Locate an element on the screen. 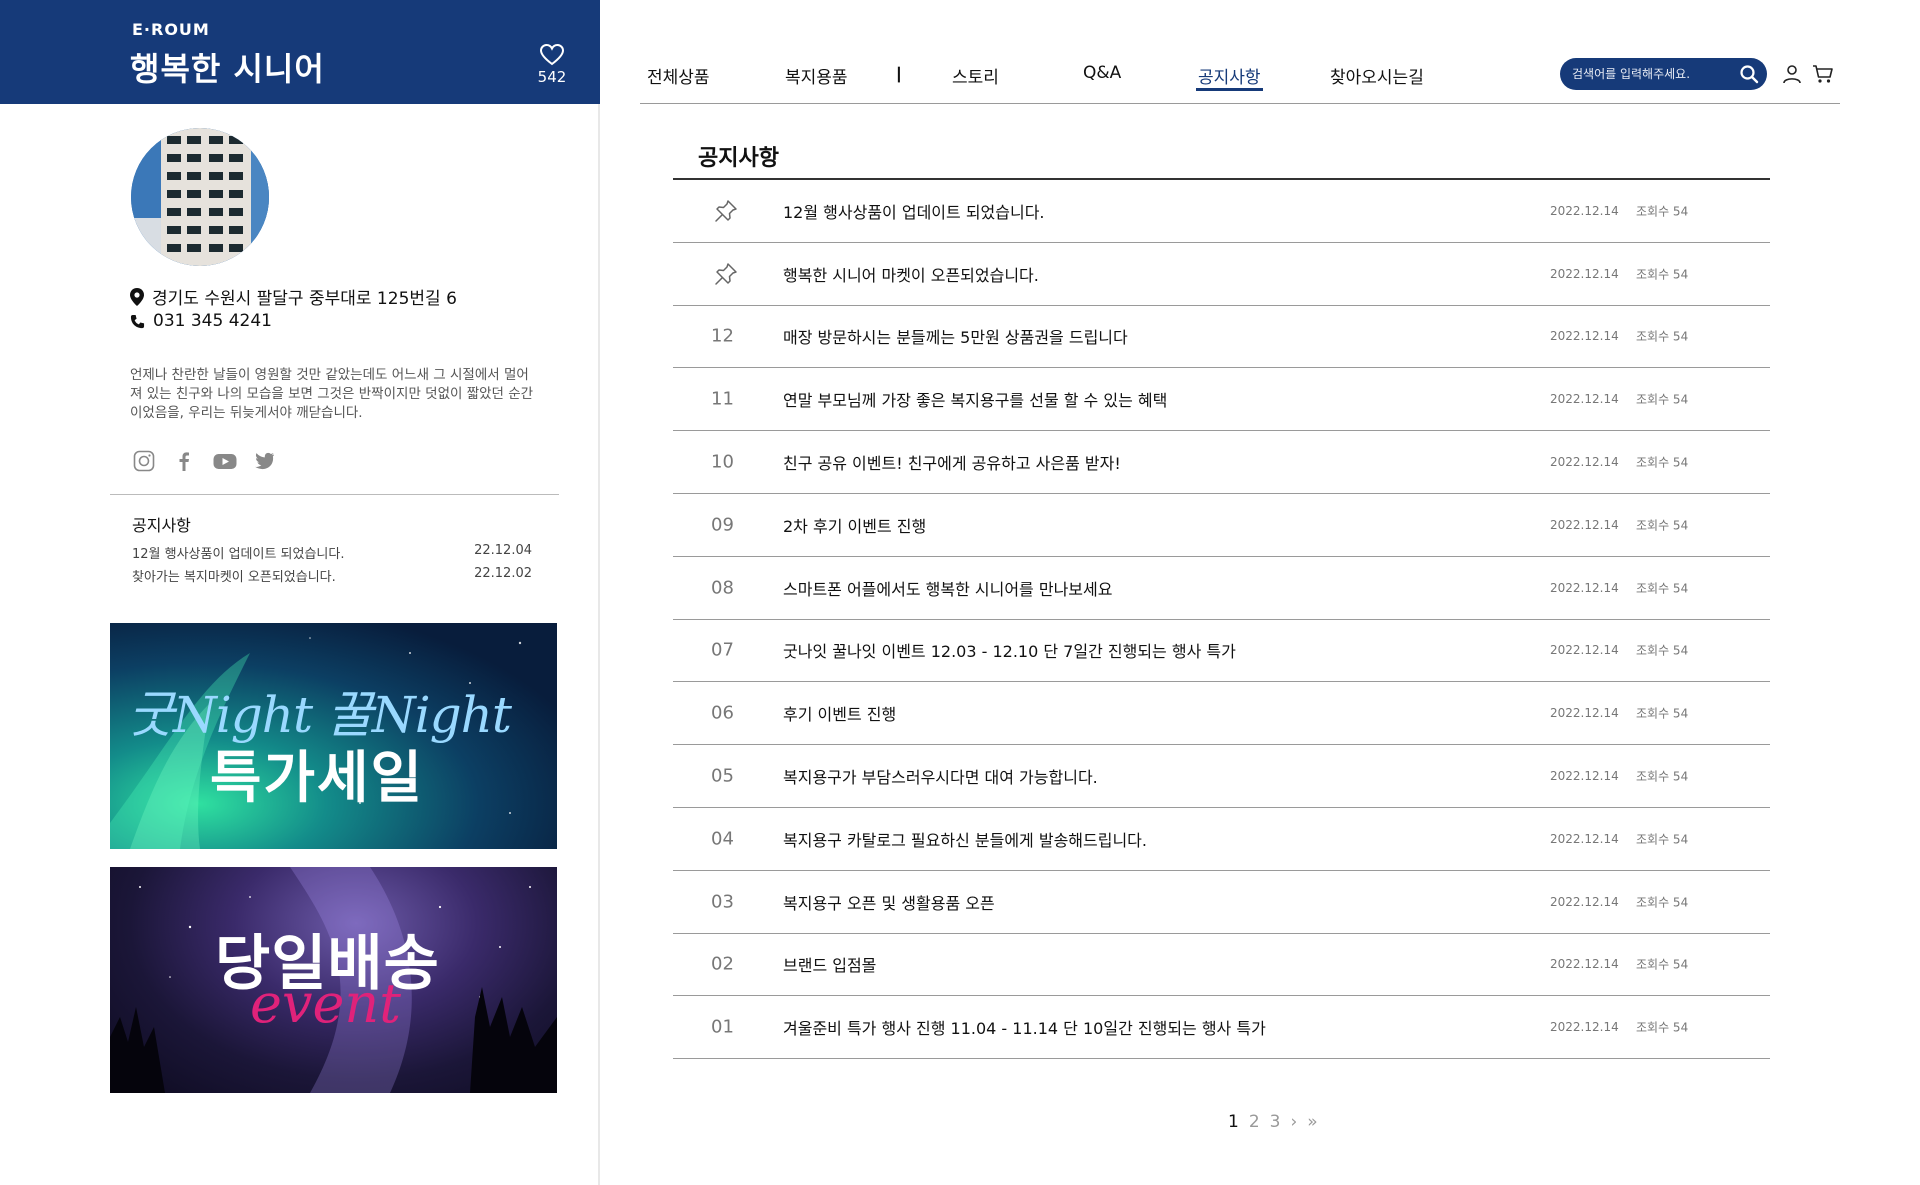 The image size is (1920, 1185). notice-title: 연말 부모님께 가장 좋은 복지용구를 선물 할 수 있는 혜택 is located at coordinates (975, 399).